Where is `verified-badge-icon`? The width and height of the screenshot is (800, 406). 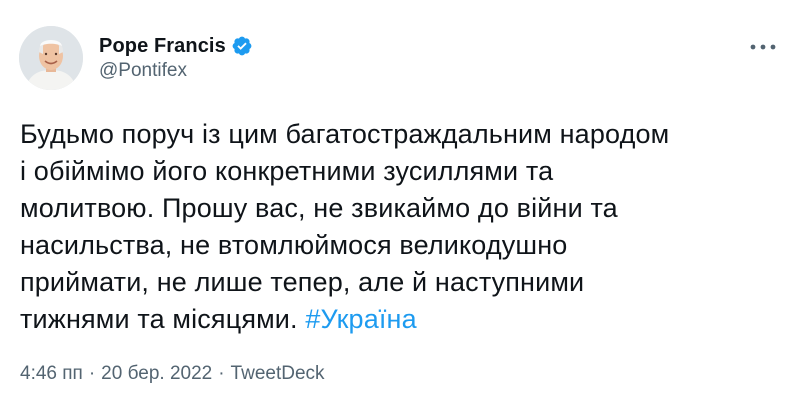 verified-badge-icon is located at coordinates (242, 46).